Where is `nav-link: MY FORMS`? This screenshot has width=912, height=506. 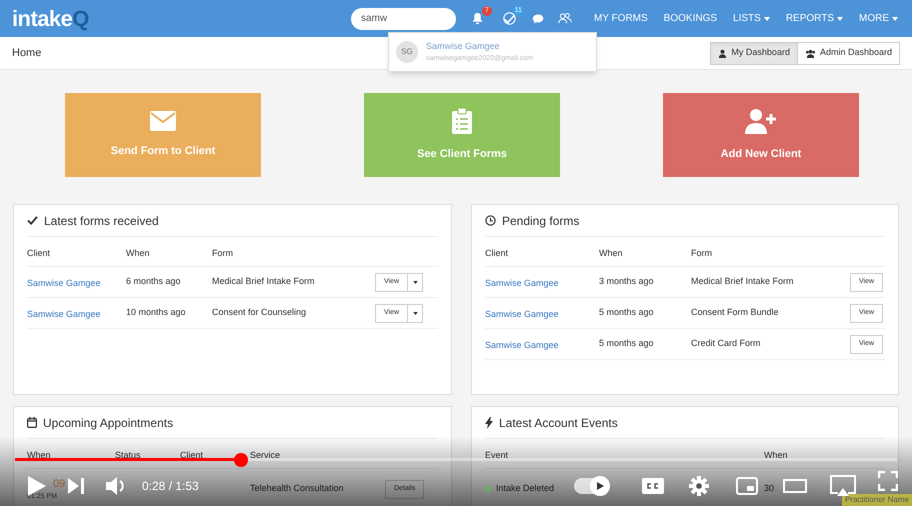
nav-link: MY FORMS is located at coordinates (621, 18).